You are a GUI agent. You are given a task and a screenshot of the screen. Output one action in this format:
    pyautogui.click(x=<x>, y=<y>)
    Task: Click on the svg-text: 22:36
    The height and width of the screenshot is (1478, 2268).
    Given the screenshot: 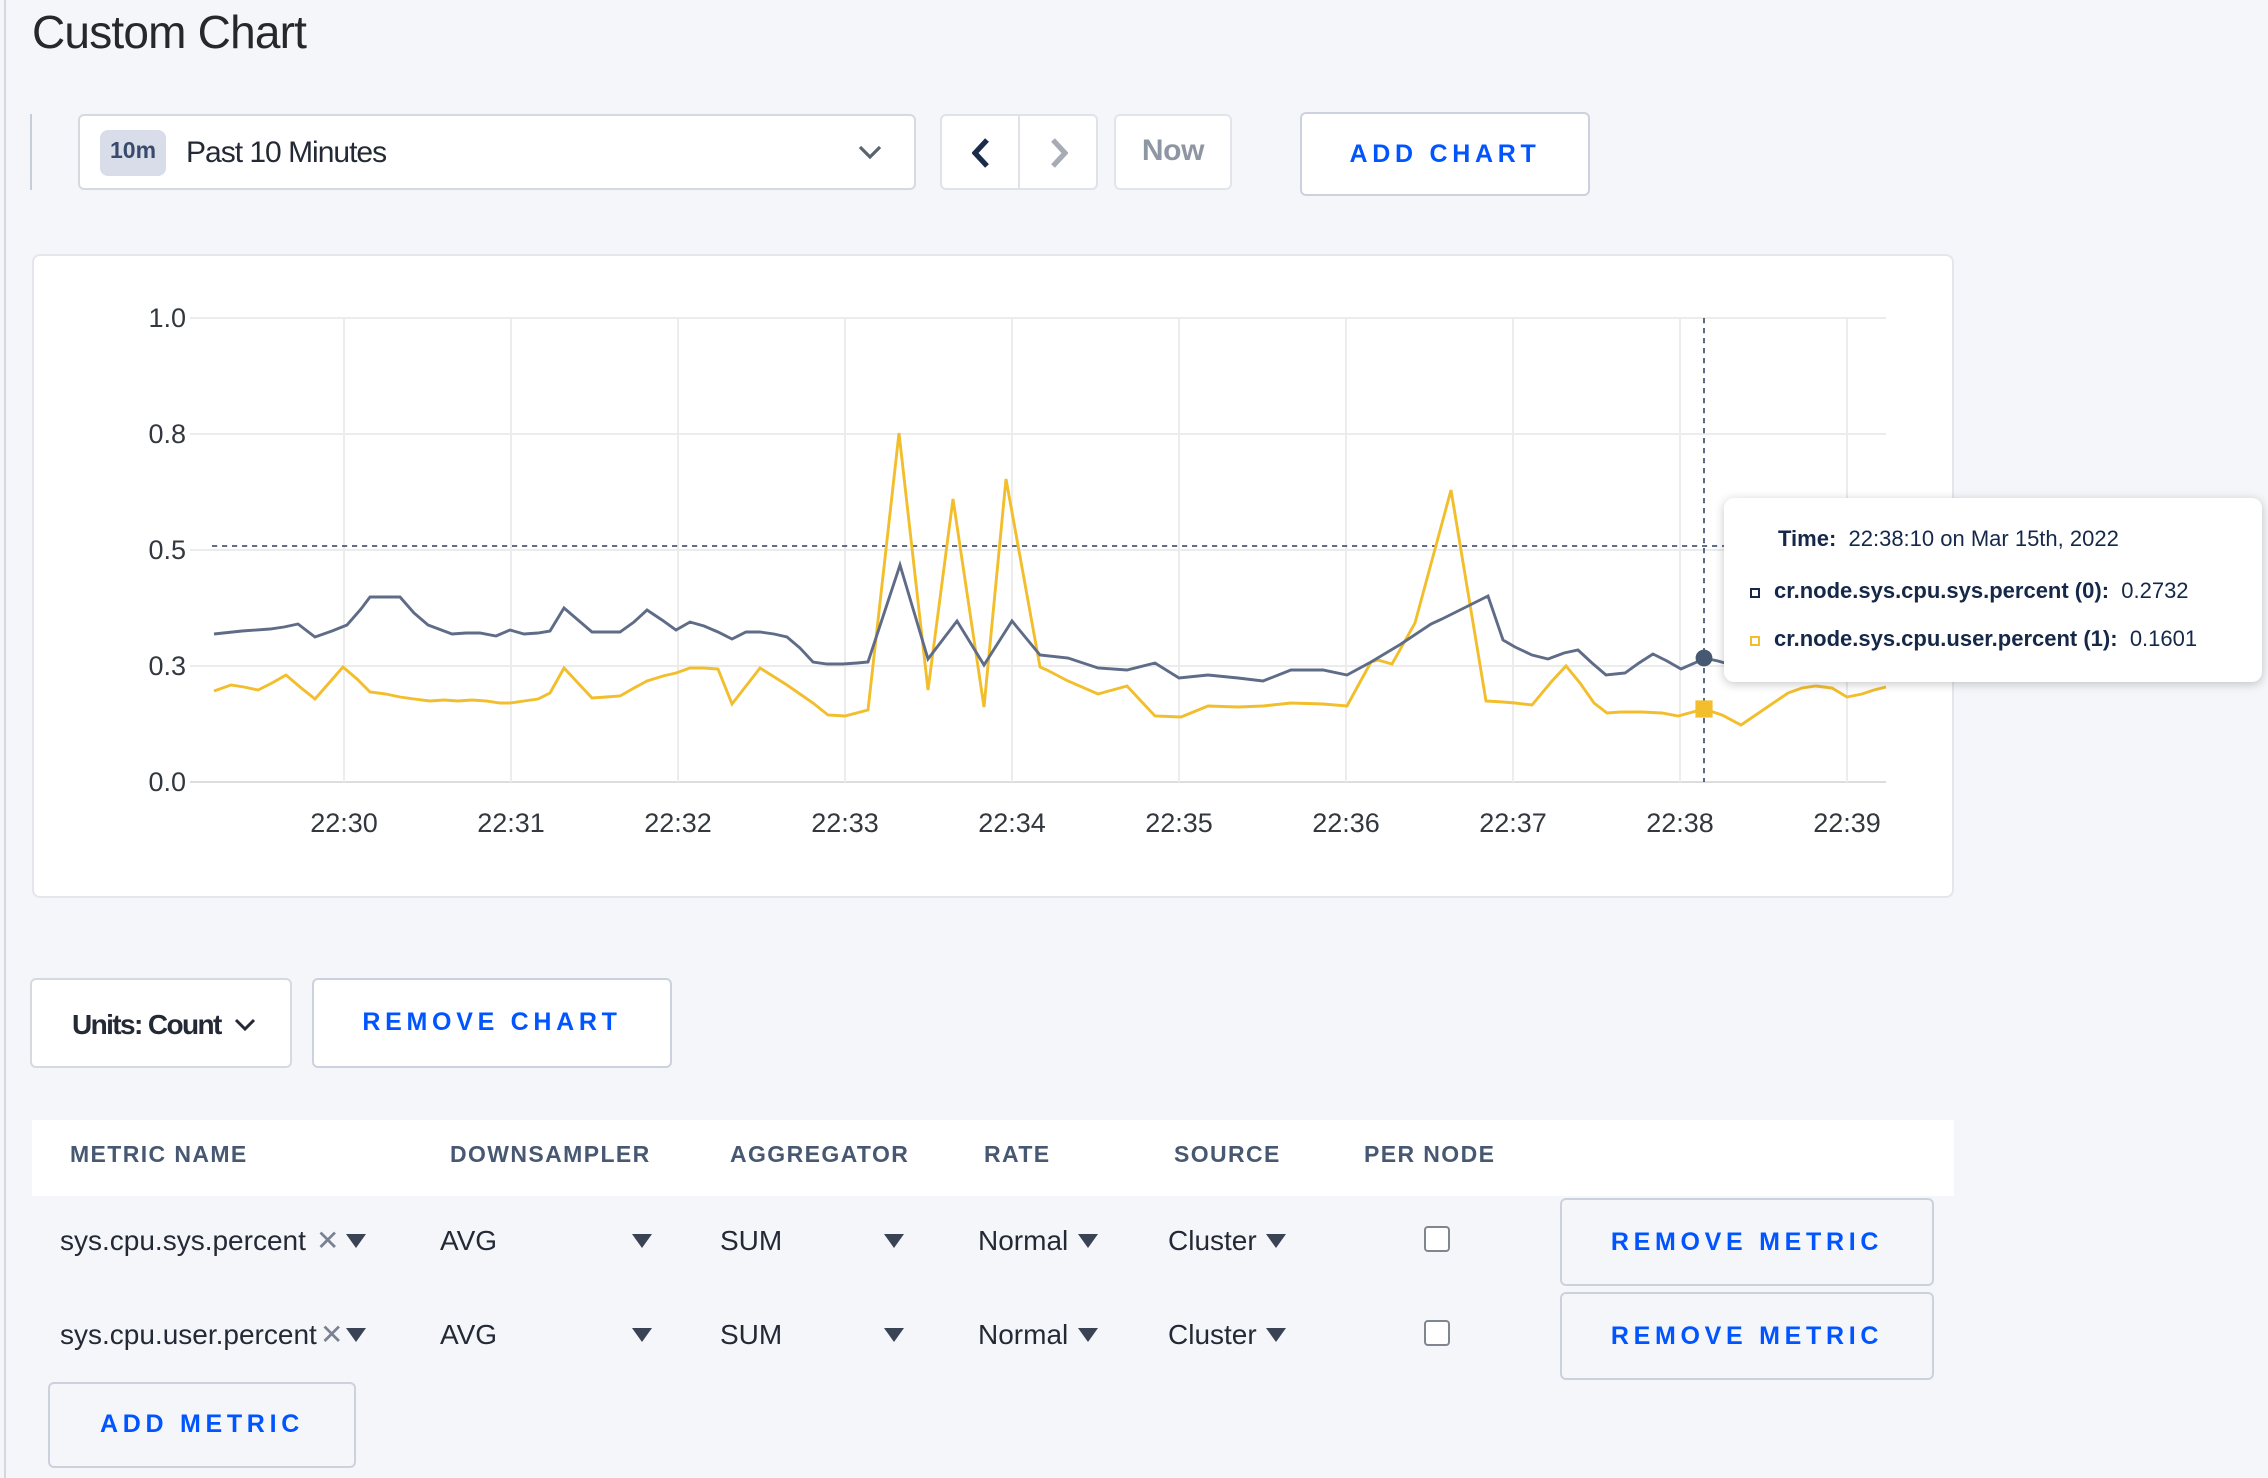 What is the action you would take?
    pyautogui.click(x=1346, y=823)
    